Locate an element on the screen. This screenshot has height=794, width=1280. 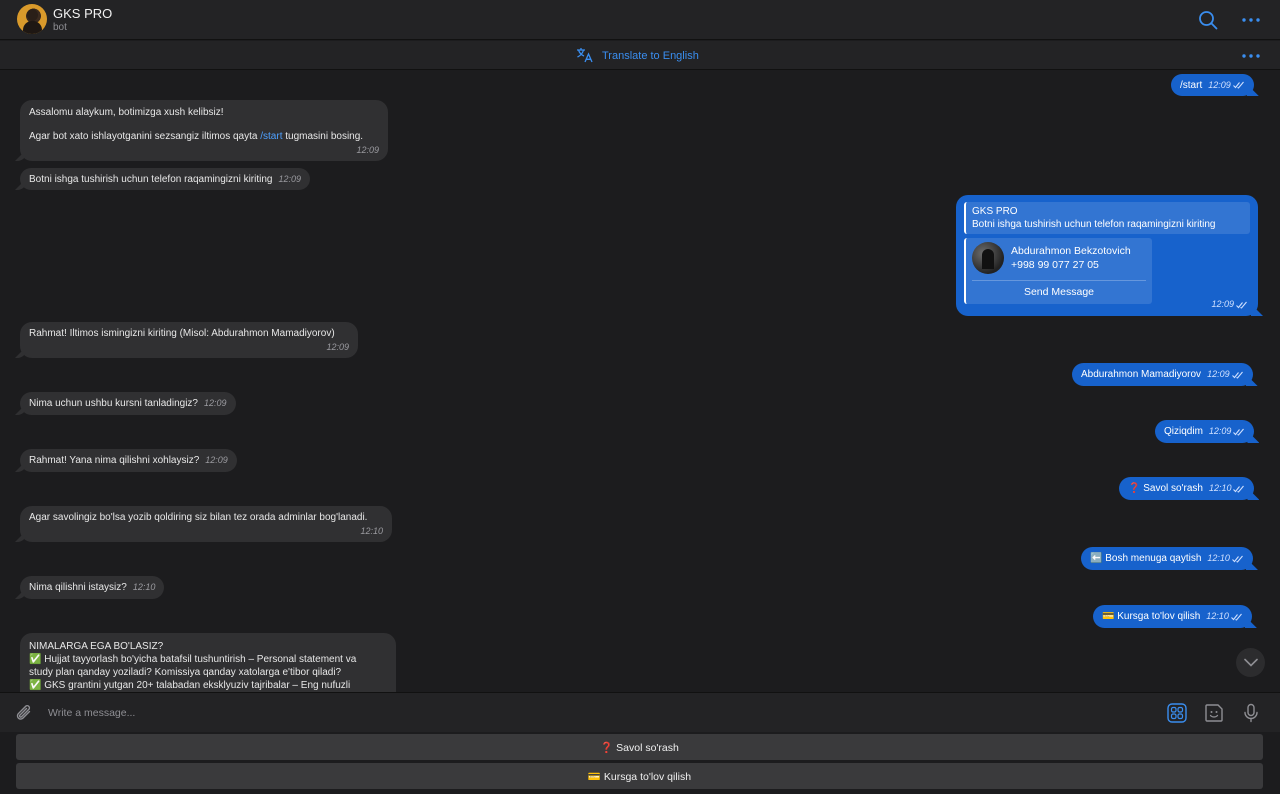
message-text: 💳 Kursga to'lov qilish is located at coordinates (1151, 616).